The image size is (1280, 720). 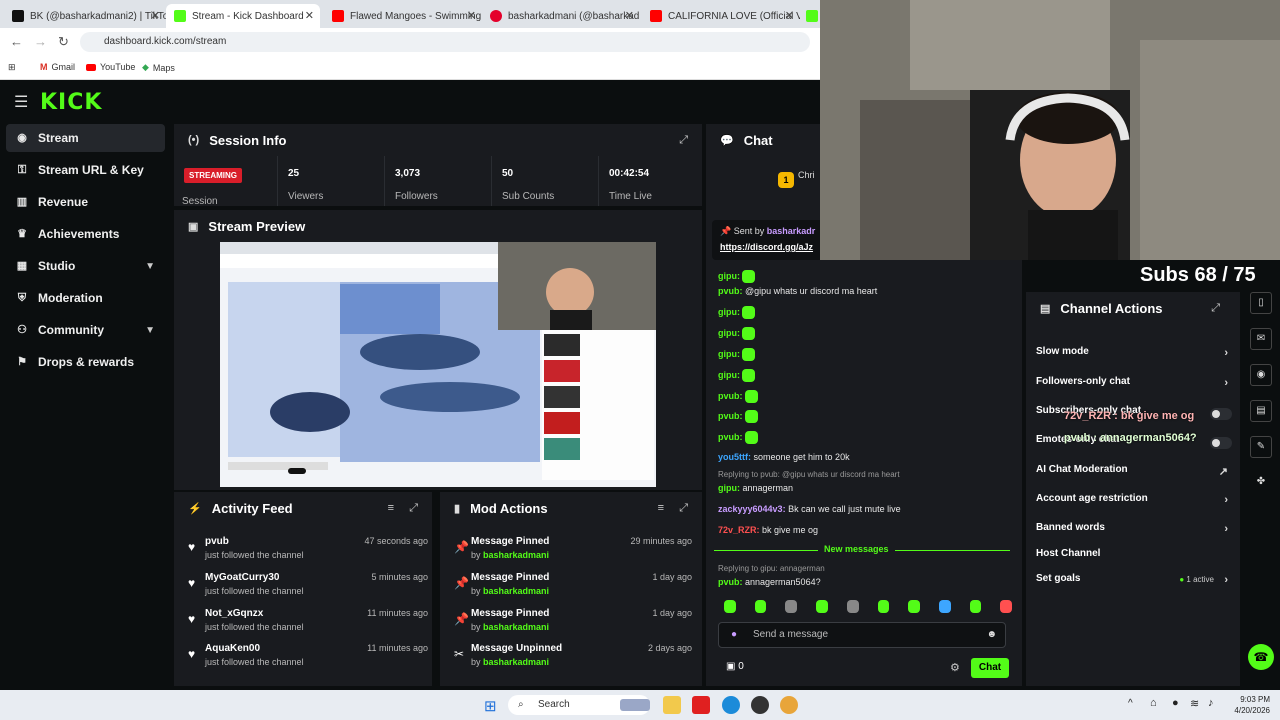 What do you see at coordinates (63, 67) in the screenshot?
I see `bookmark-label: Gmail` at bounding box center [63, 67].